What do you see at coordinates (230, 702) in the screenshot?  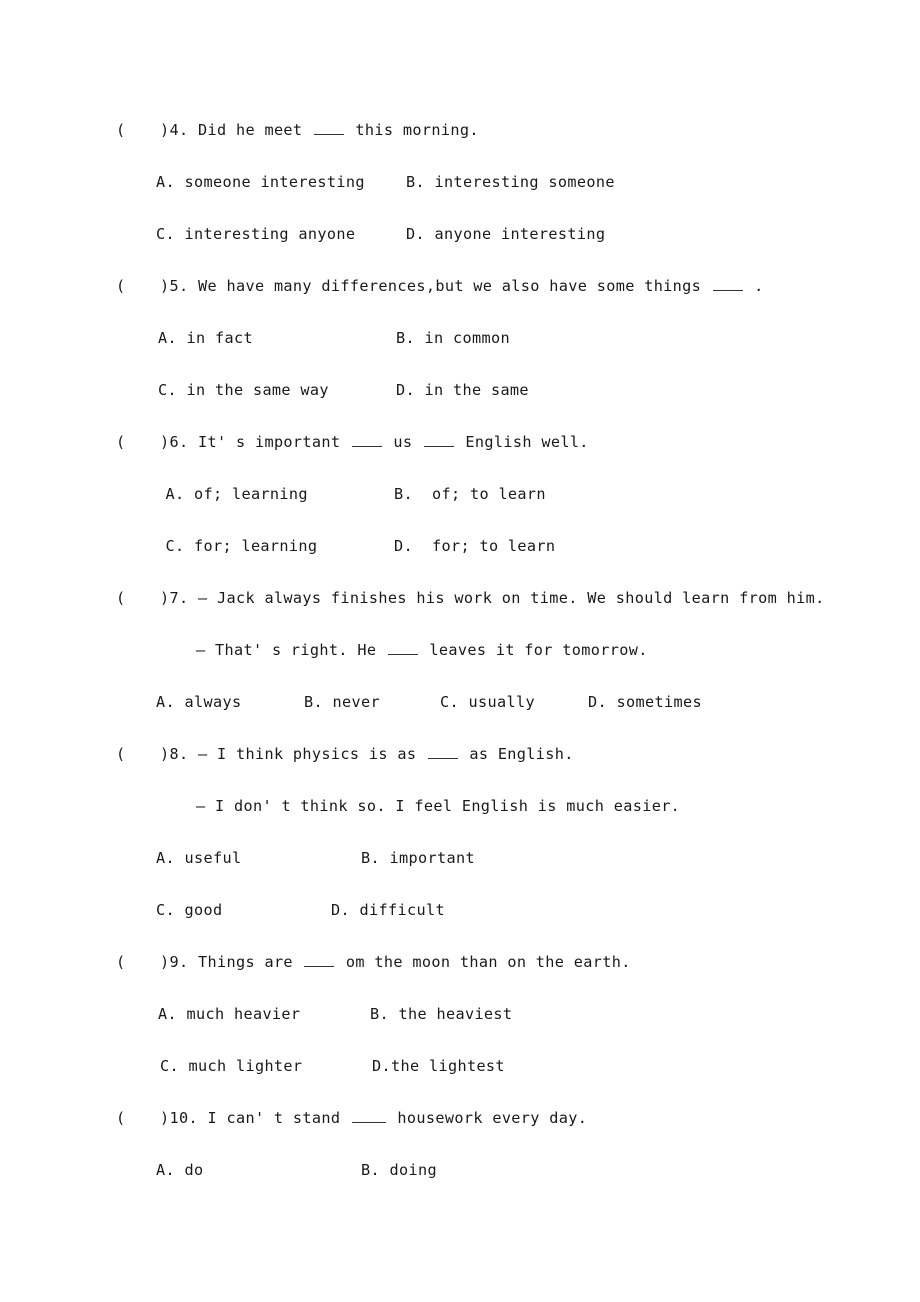 I see `option-7-A: A. always` at bounding box center [230, 702].